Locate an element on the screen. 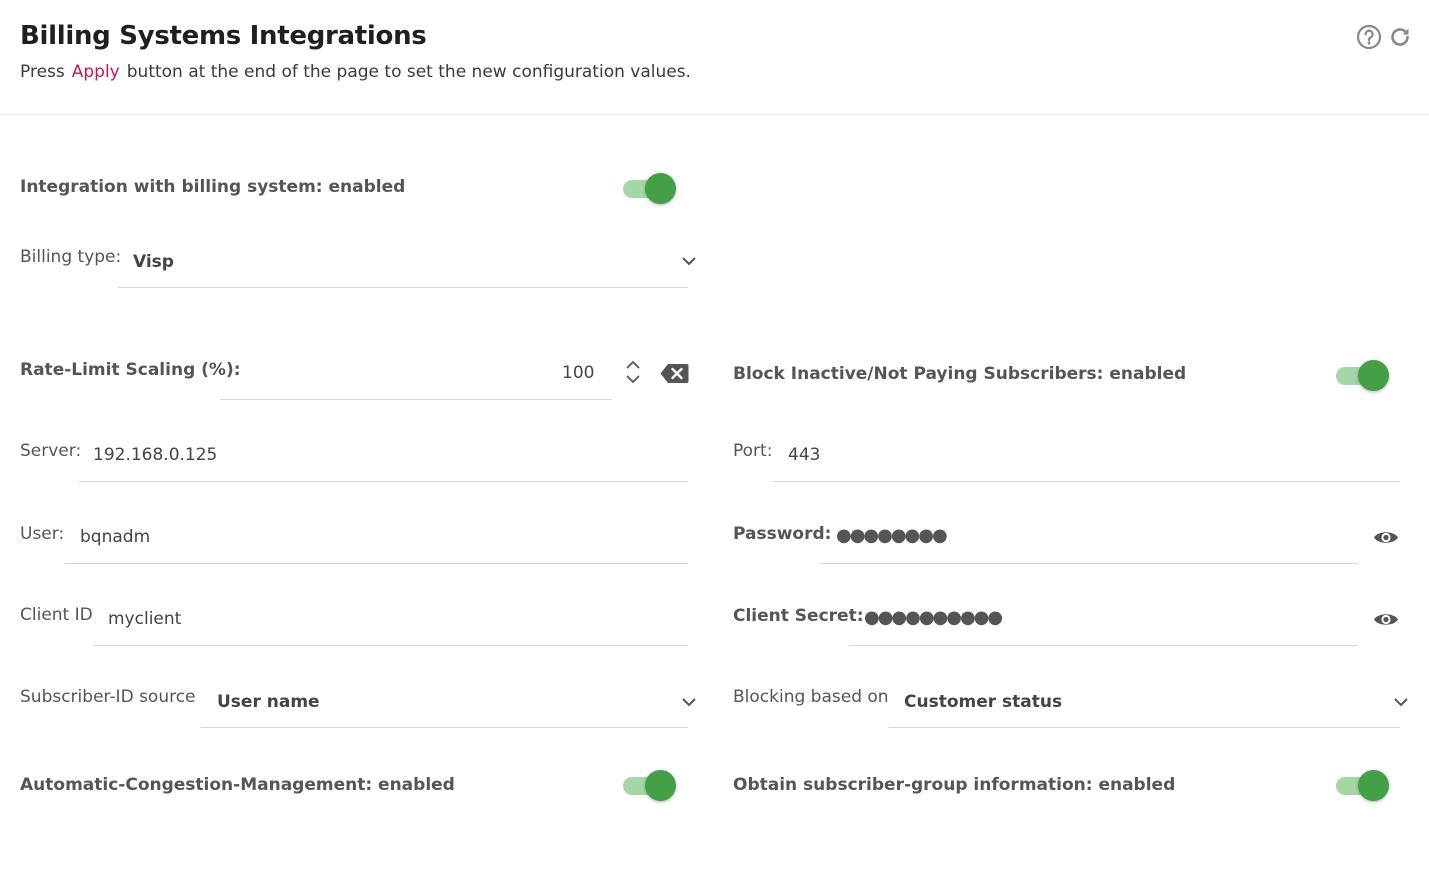 The image size is (1429, 880). subscriber-group-toggle is located at coordinates (1363, 784).